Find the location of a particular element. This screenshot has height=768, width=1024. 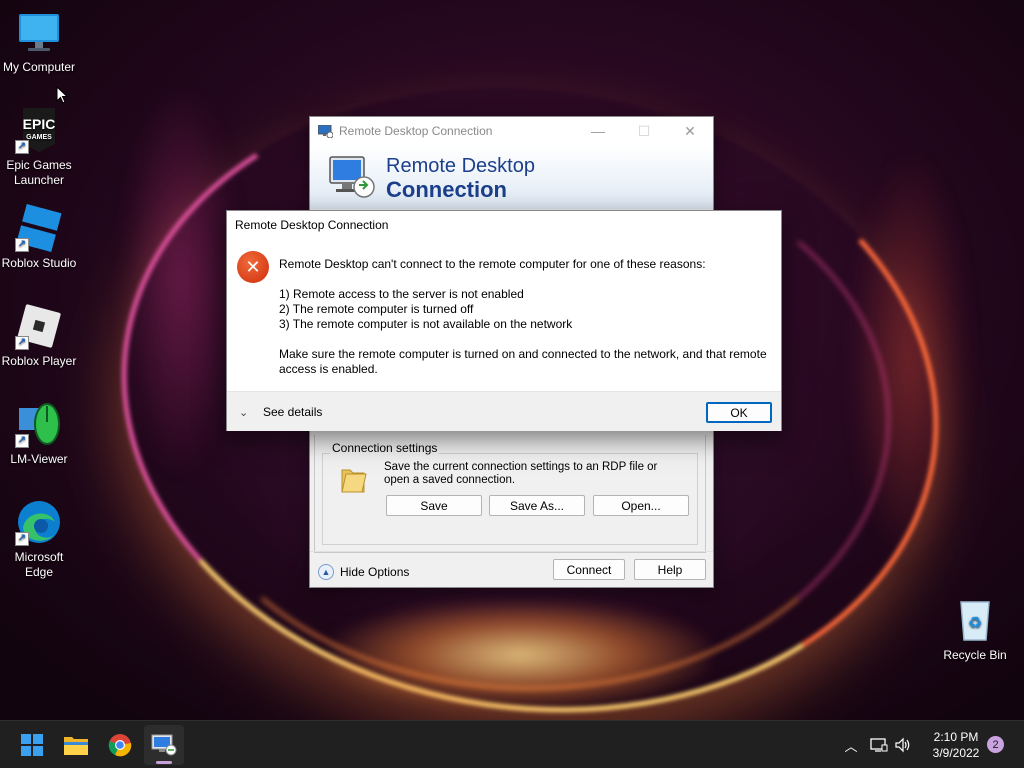

desktop-icon-recycle-bin: ♻ Recycle Bin is located at coordinates (975, 629).